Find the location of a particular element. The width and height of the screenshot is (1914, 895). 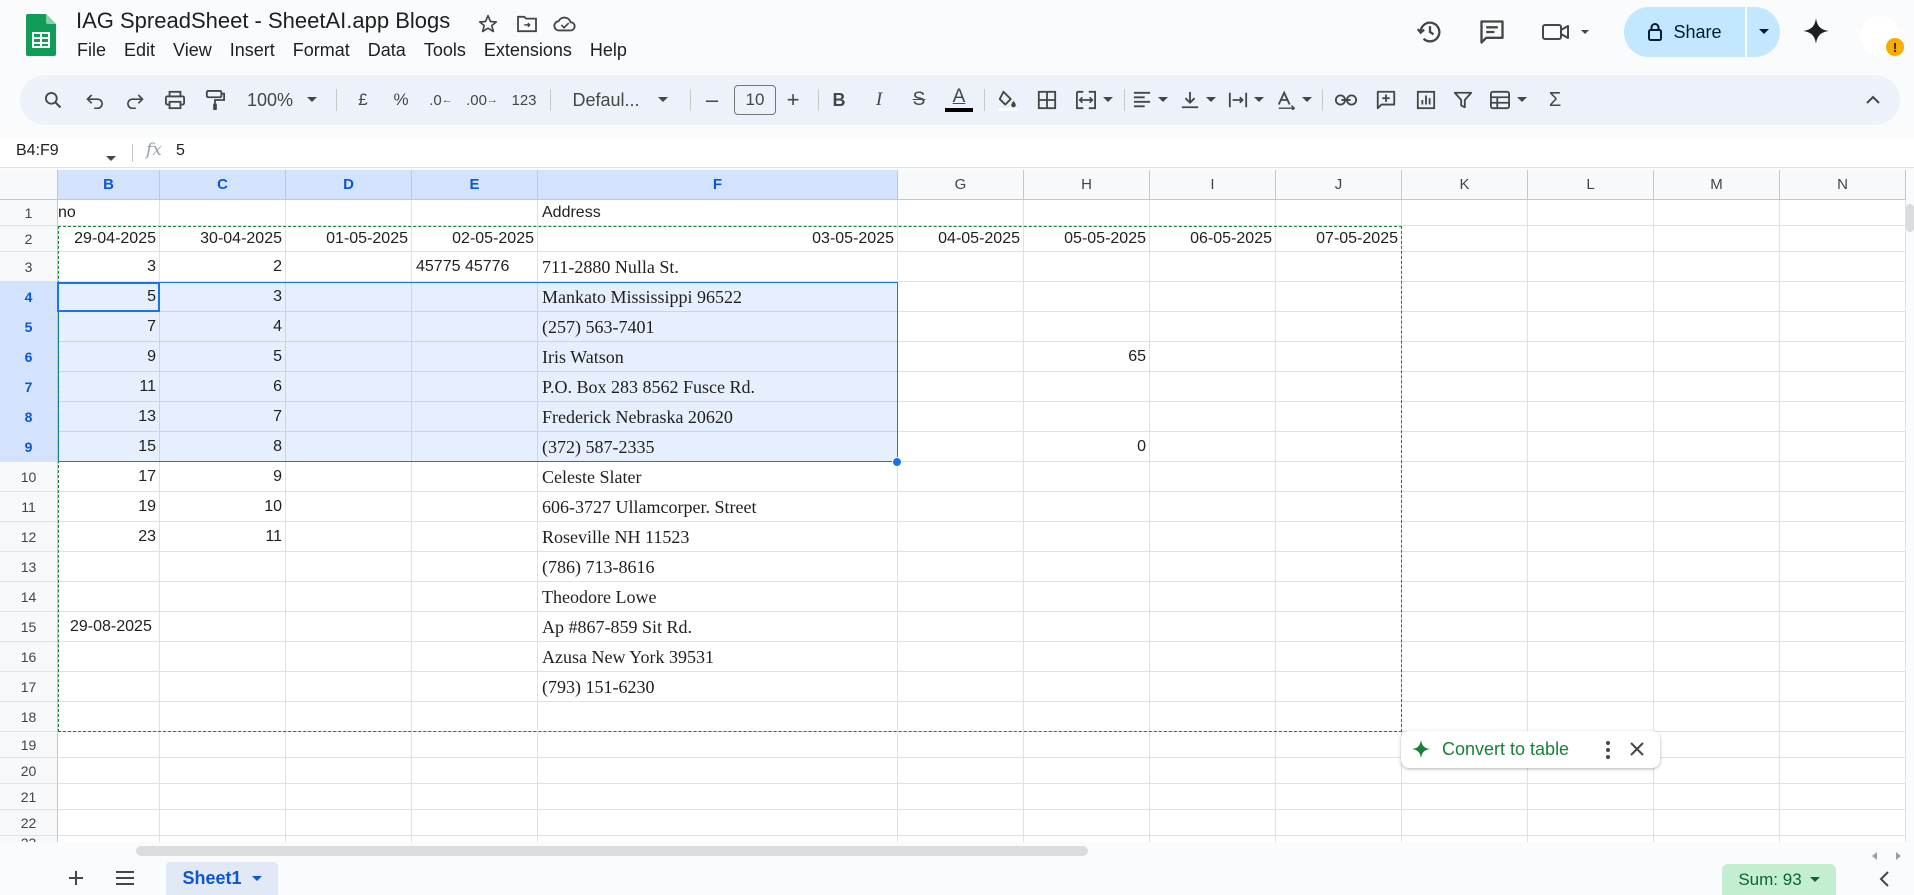

cell-c5: 4 is located at coordinates (223, 327).